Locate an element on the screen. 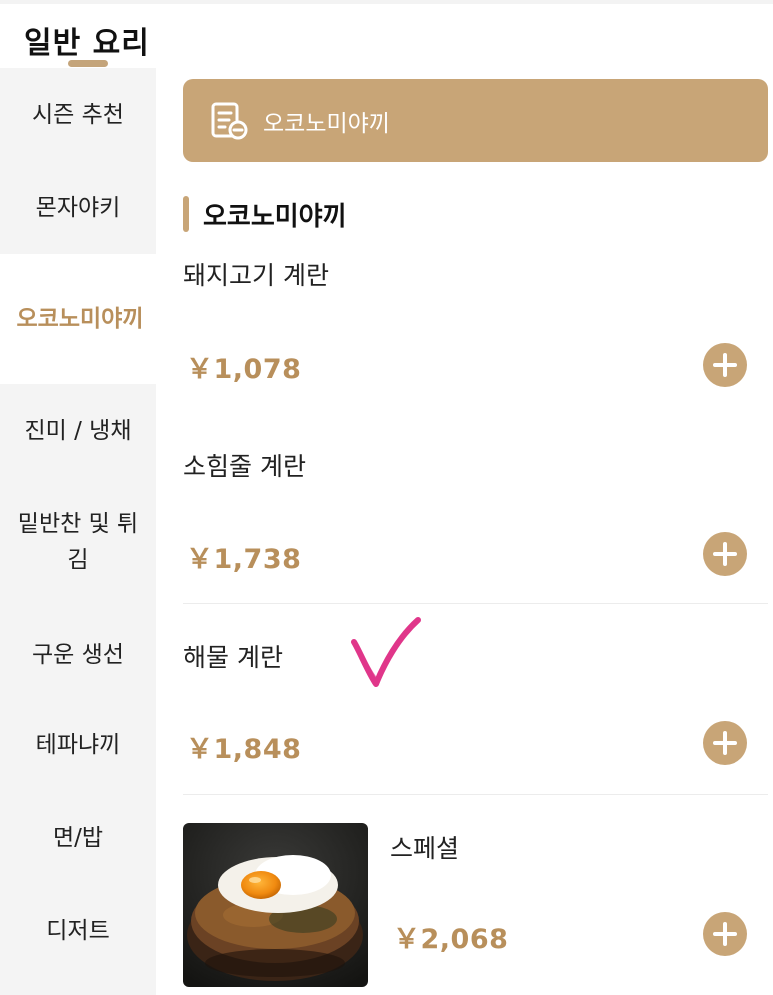 The image size is (773, 995). category-title: 일반 요리 is located at coordinates (87, 43).